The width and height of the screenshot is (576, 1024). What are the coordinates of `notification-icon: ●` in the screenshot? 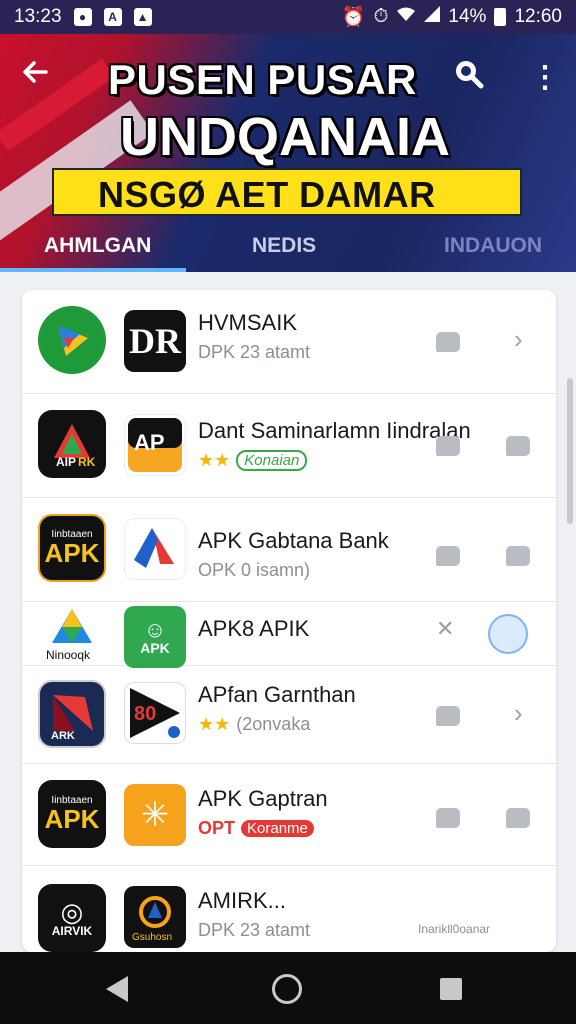 It's located at (82, 17).